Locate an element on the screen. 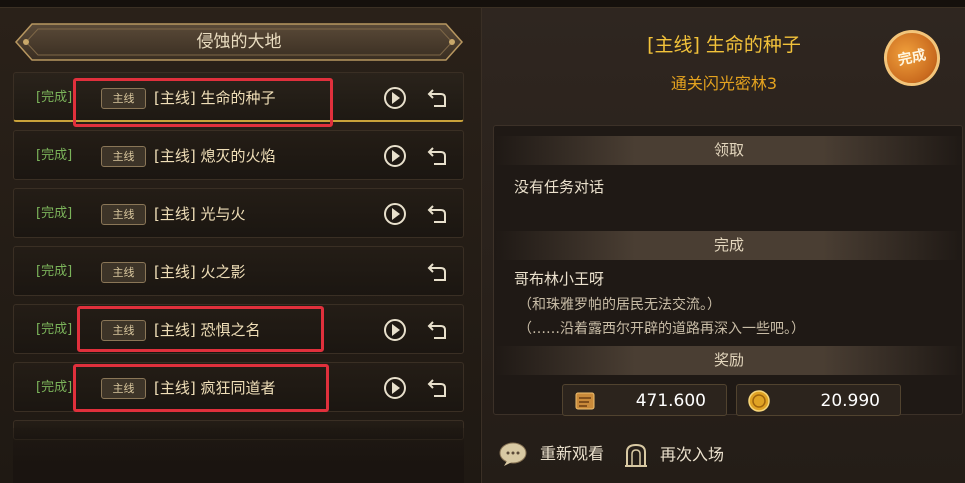  reward-gold: 20.990 is located at coordinates (818, 400).